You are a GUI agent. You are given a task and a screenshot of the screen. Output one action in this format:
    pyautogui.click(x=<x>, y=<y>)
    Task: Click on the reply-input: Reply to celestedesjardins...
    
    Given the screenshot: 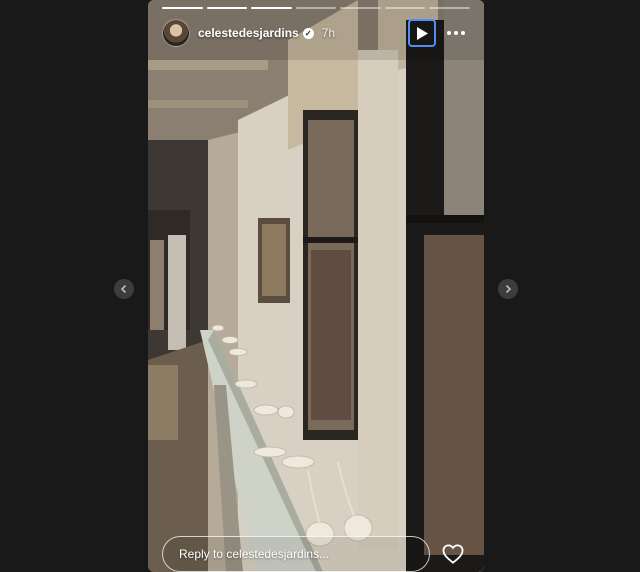 What is the action you would take?
    pyautogui.click(x=296, y=554)
    